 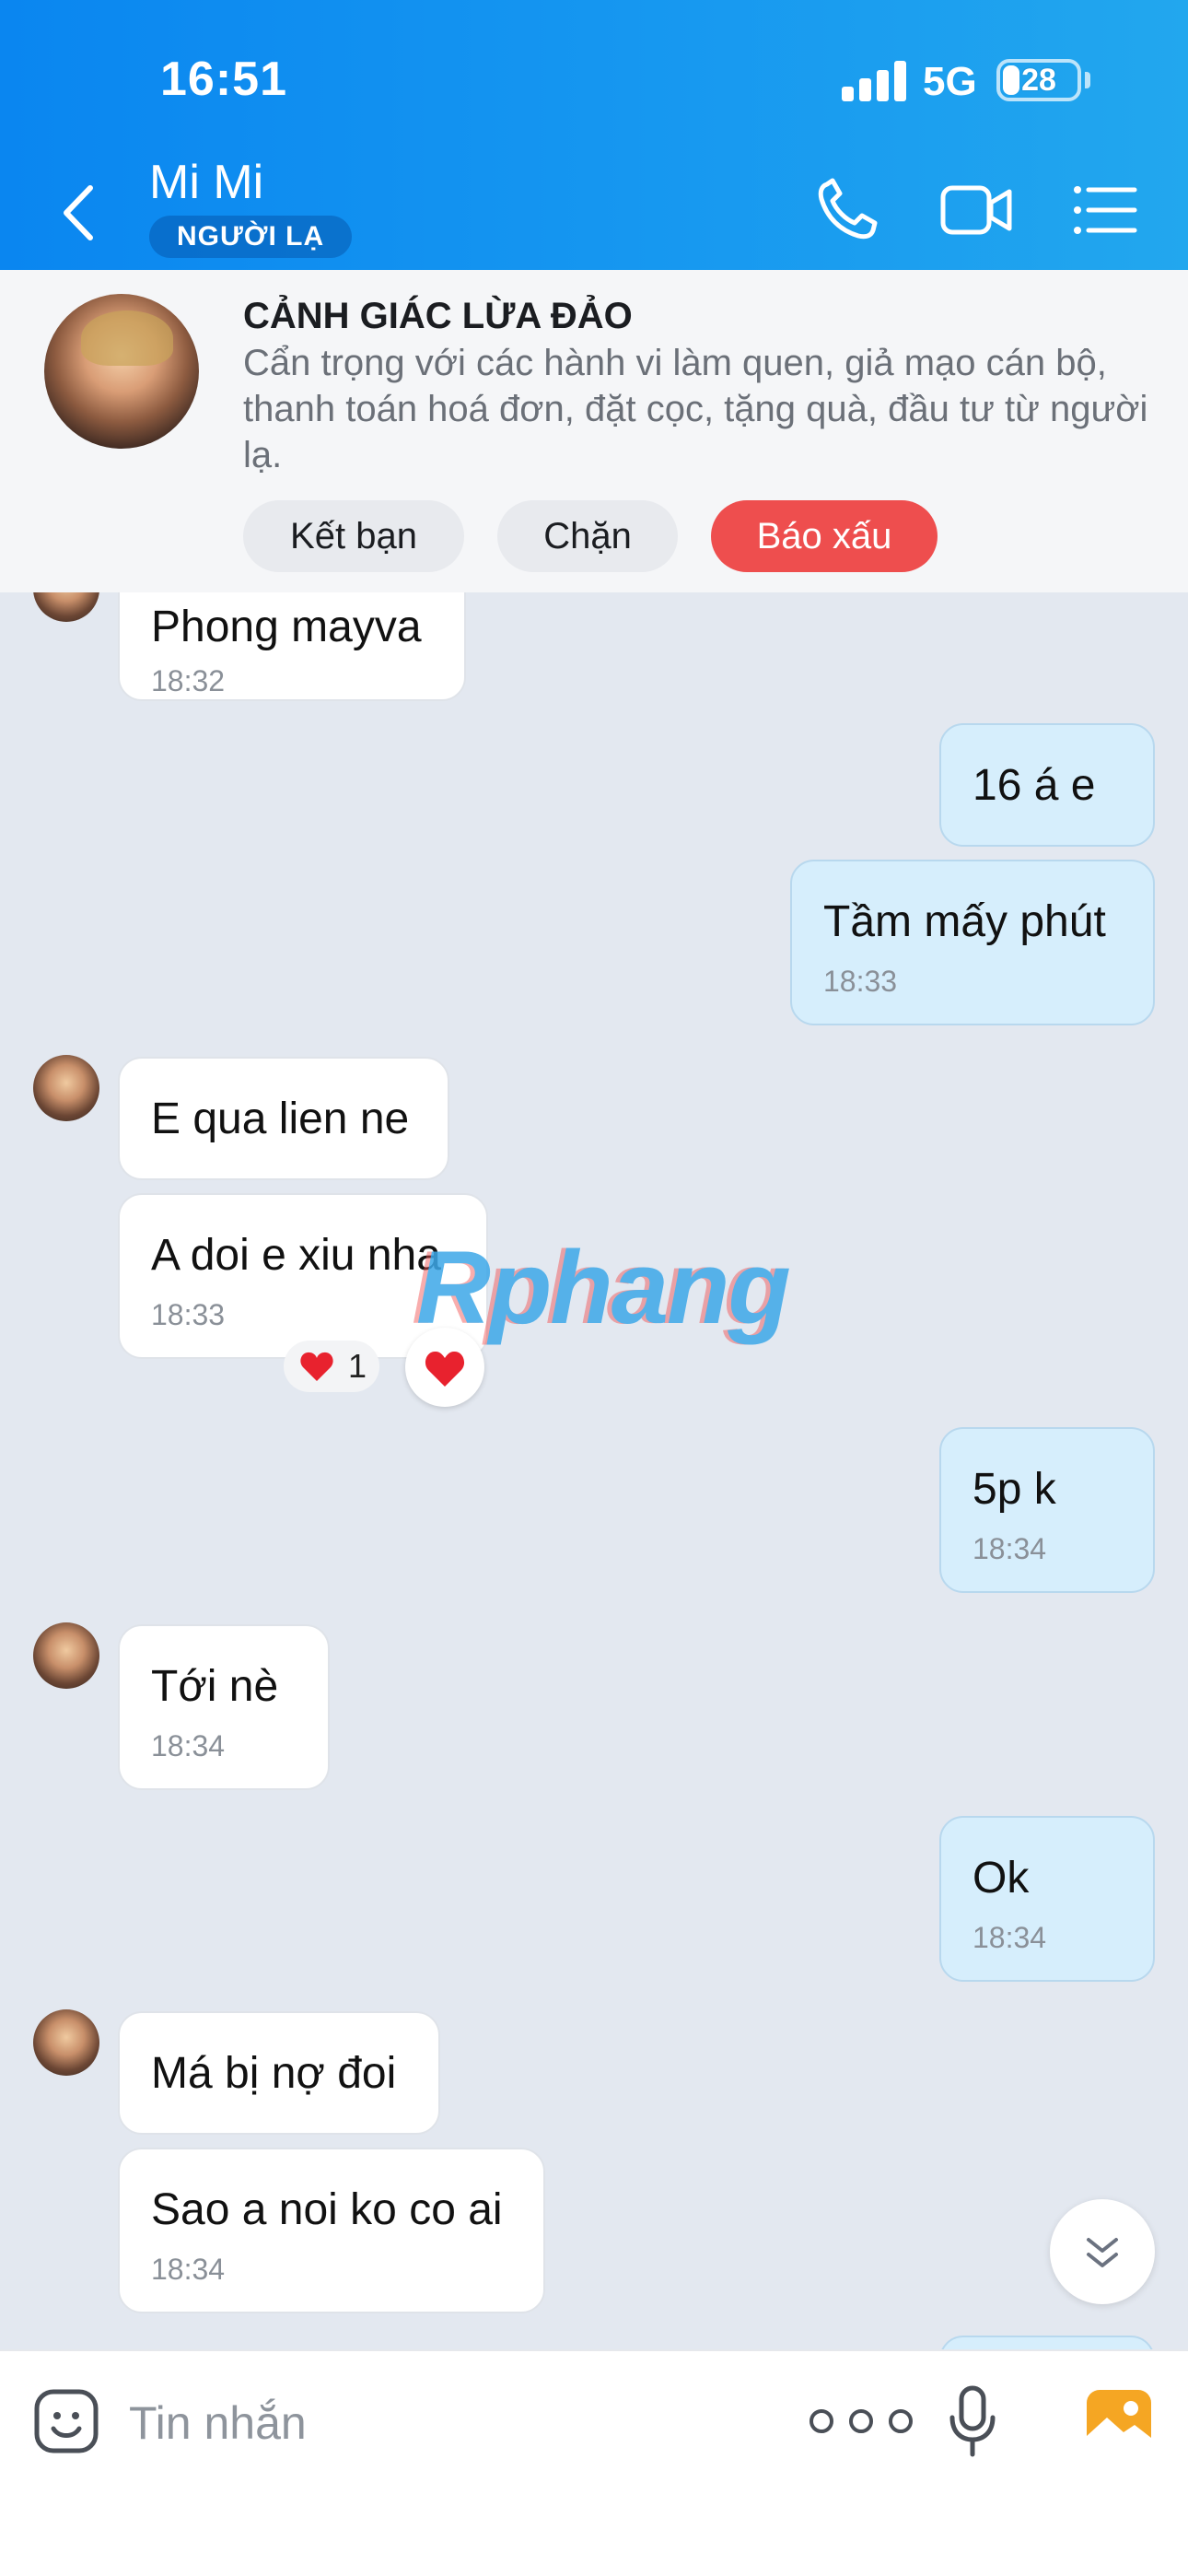 I want to click on voice-call-button, so click(x=847, y=210).